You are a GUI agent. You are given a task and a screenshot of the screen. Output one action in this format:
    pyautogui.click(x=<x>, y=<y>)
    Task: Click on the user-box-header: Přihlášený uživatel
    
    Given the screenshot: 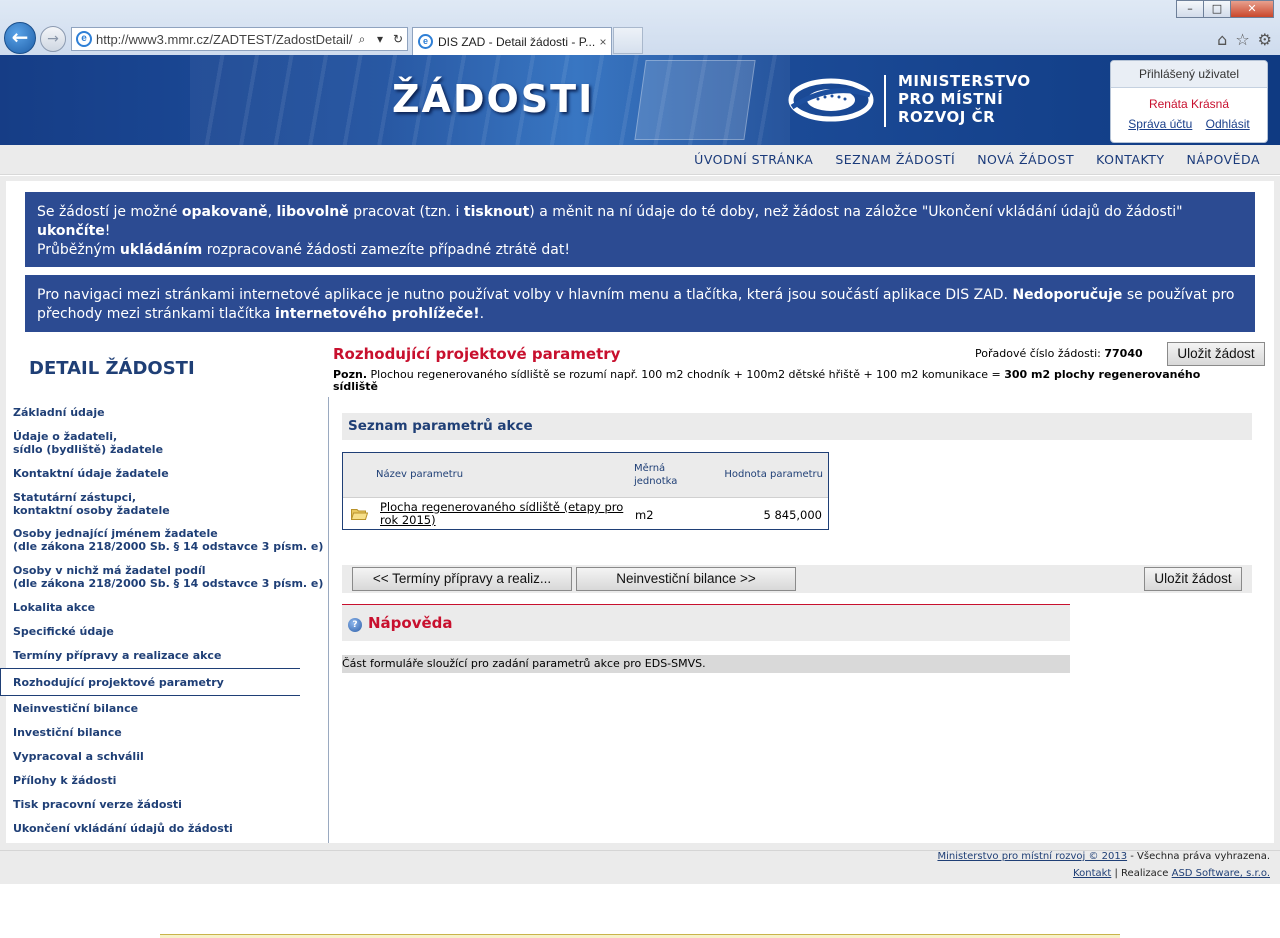 What is the action you would take?
    pyautogui.click(x=1189, y=74)
    